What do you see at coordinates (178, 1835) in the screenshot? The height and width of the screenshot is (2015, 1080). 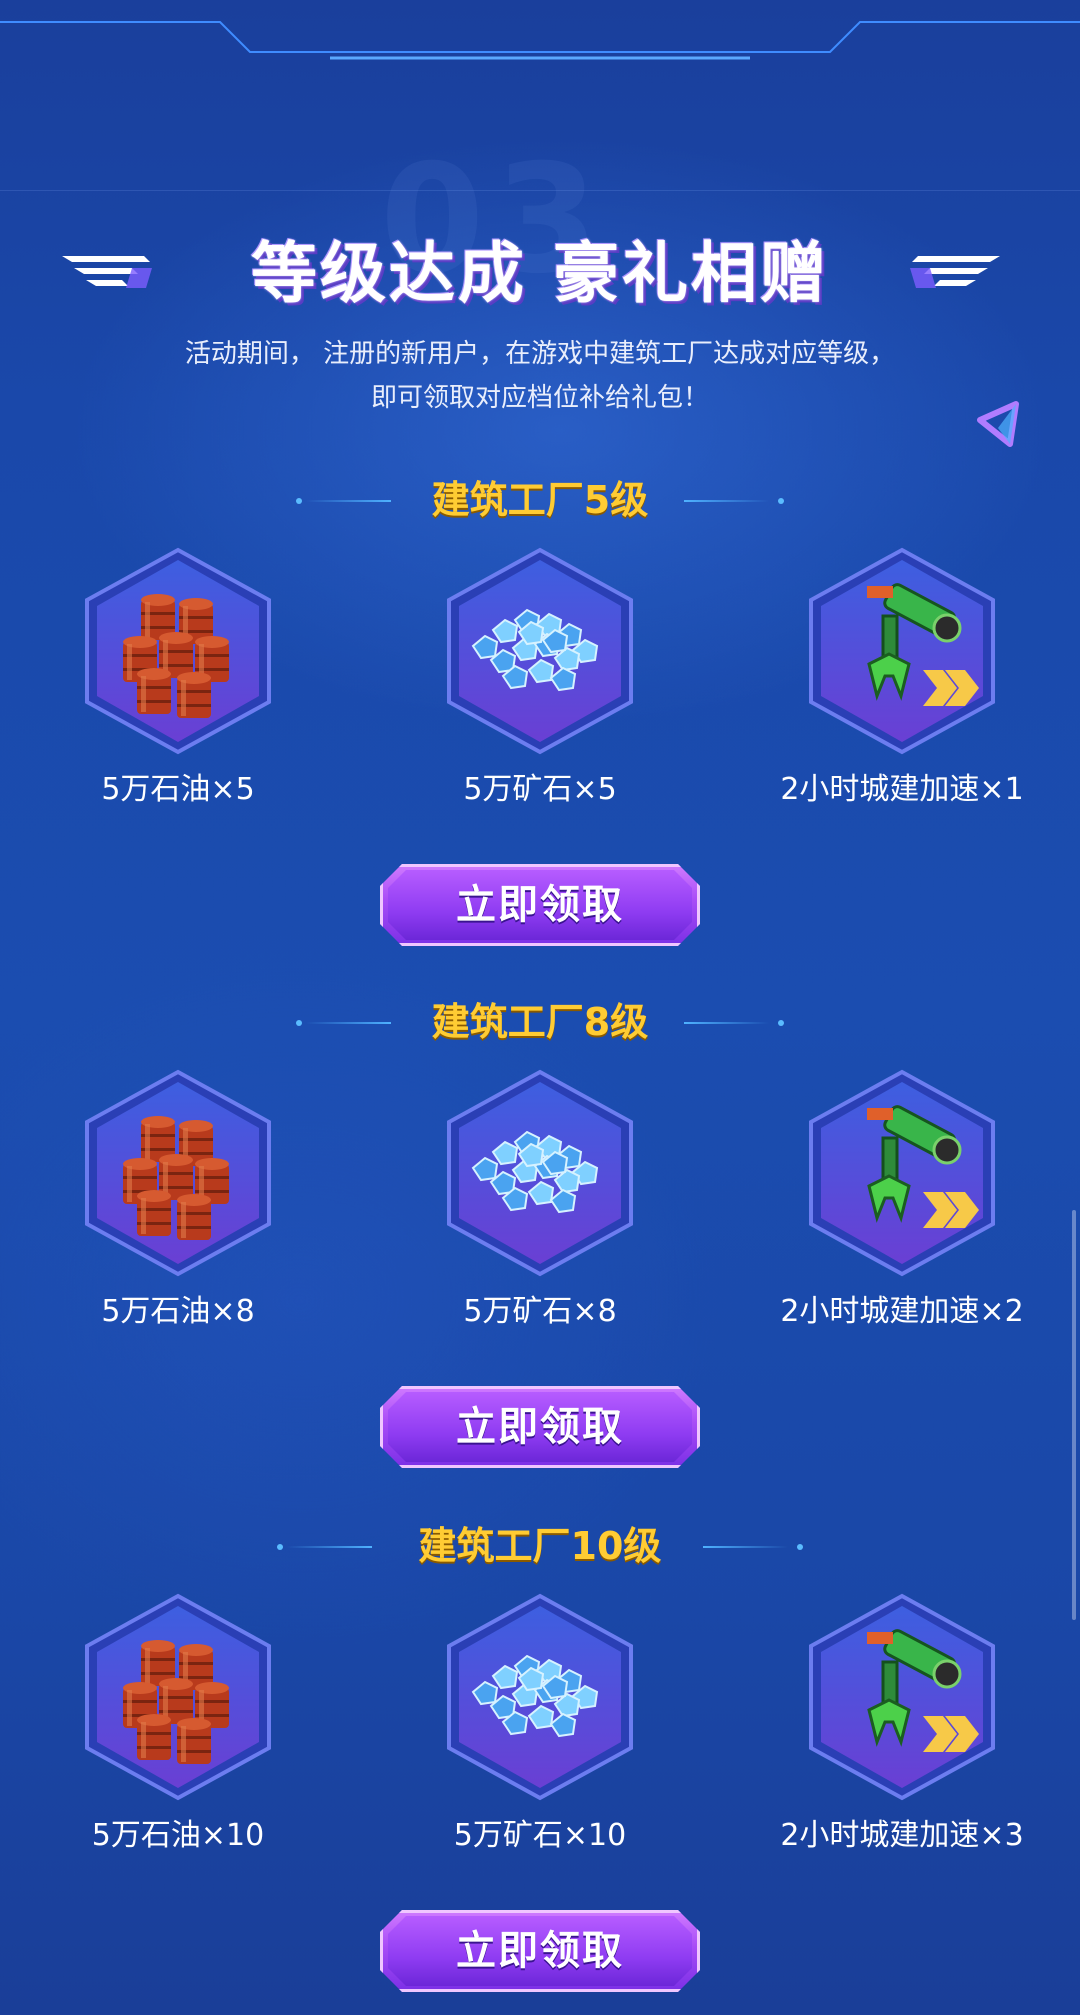 I see `reward-label: 5万石油×10` at bounding box center [178, 1835].